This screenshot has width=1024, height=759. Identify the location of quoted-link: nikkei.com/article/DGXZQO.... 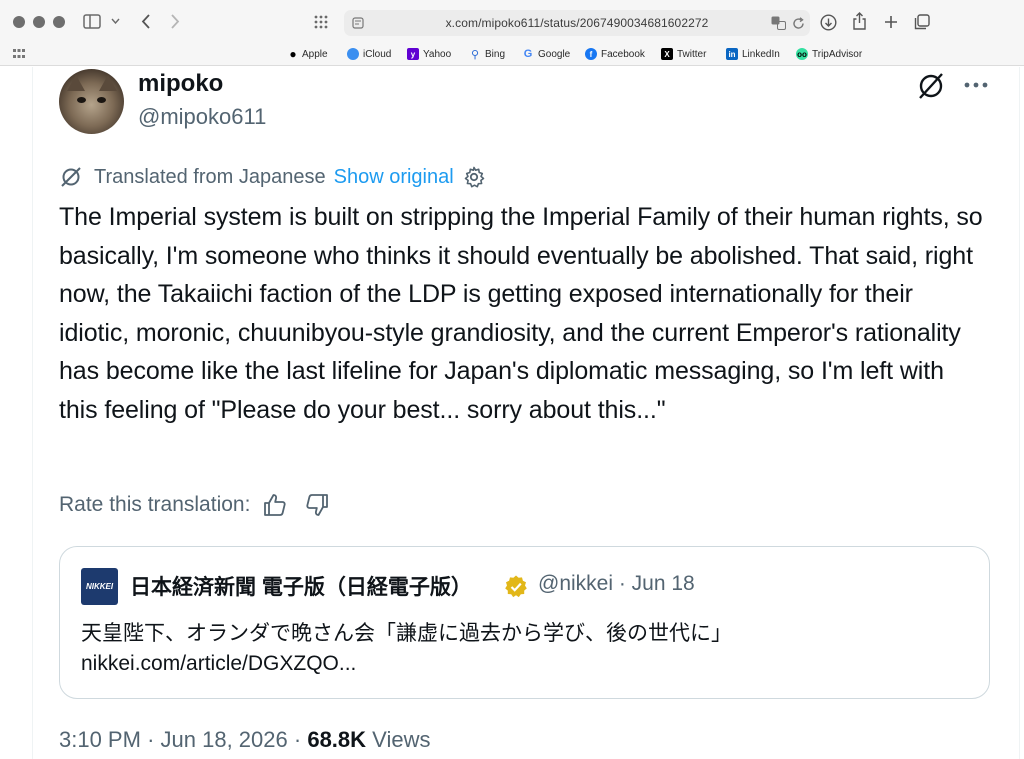
(218, 664).